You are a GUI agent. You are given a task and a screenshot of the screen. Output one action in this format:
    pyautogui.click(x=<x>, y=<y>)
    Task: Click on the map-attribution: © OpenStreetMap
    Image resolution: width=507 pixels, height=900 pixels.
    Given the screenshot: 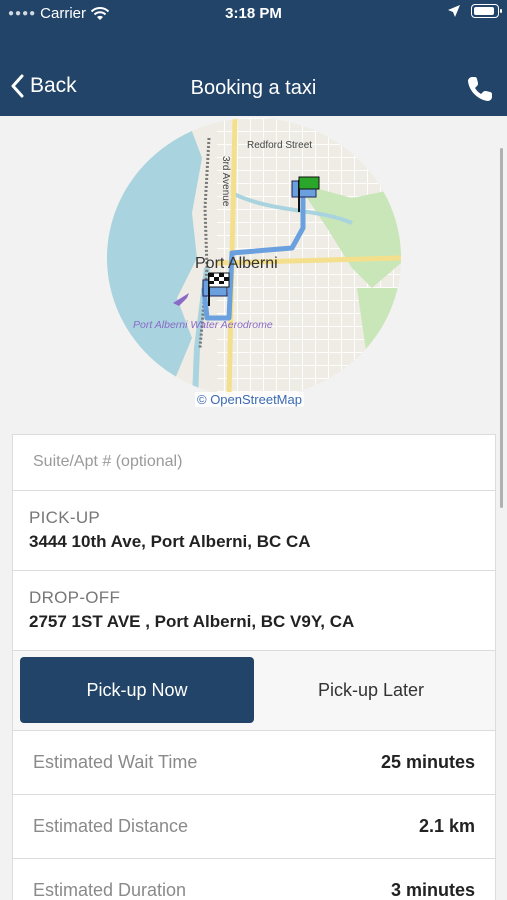 What is the action you would take?
    pyautogui.click(x=249, y=399)
    